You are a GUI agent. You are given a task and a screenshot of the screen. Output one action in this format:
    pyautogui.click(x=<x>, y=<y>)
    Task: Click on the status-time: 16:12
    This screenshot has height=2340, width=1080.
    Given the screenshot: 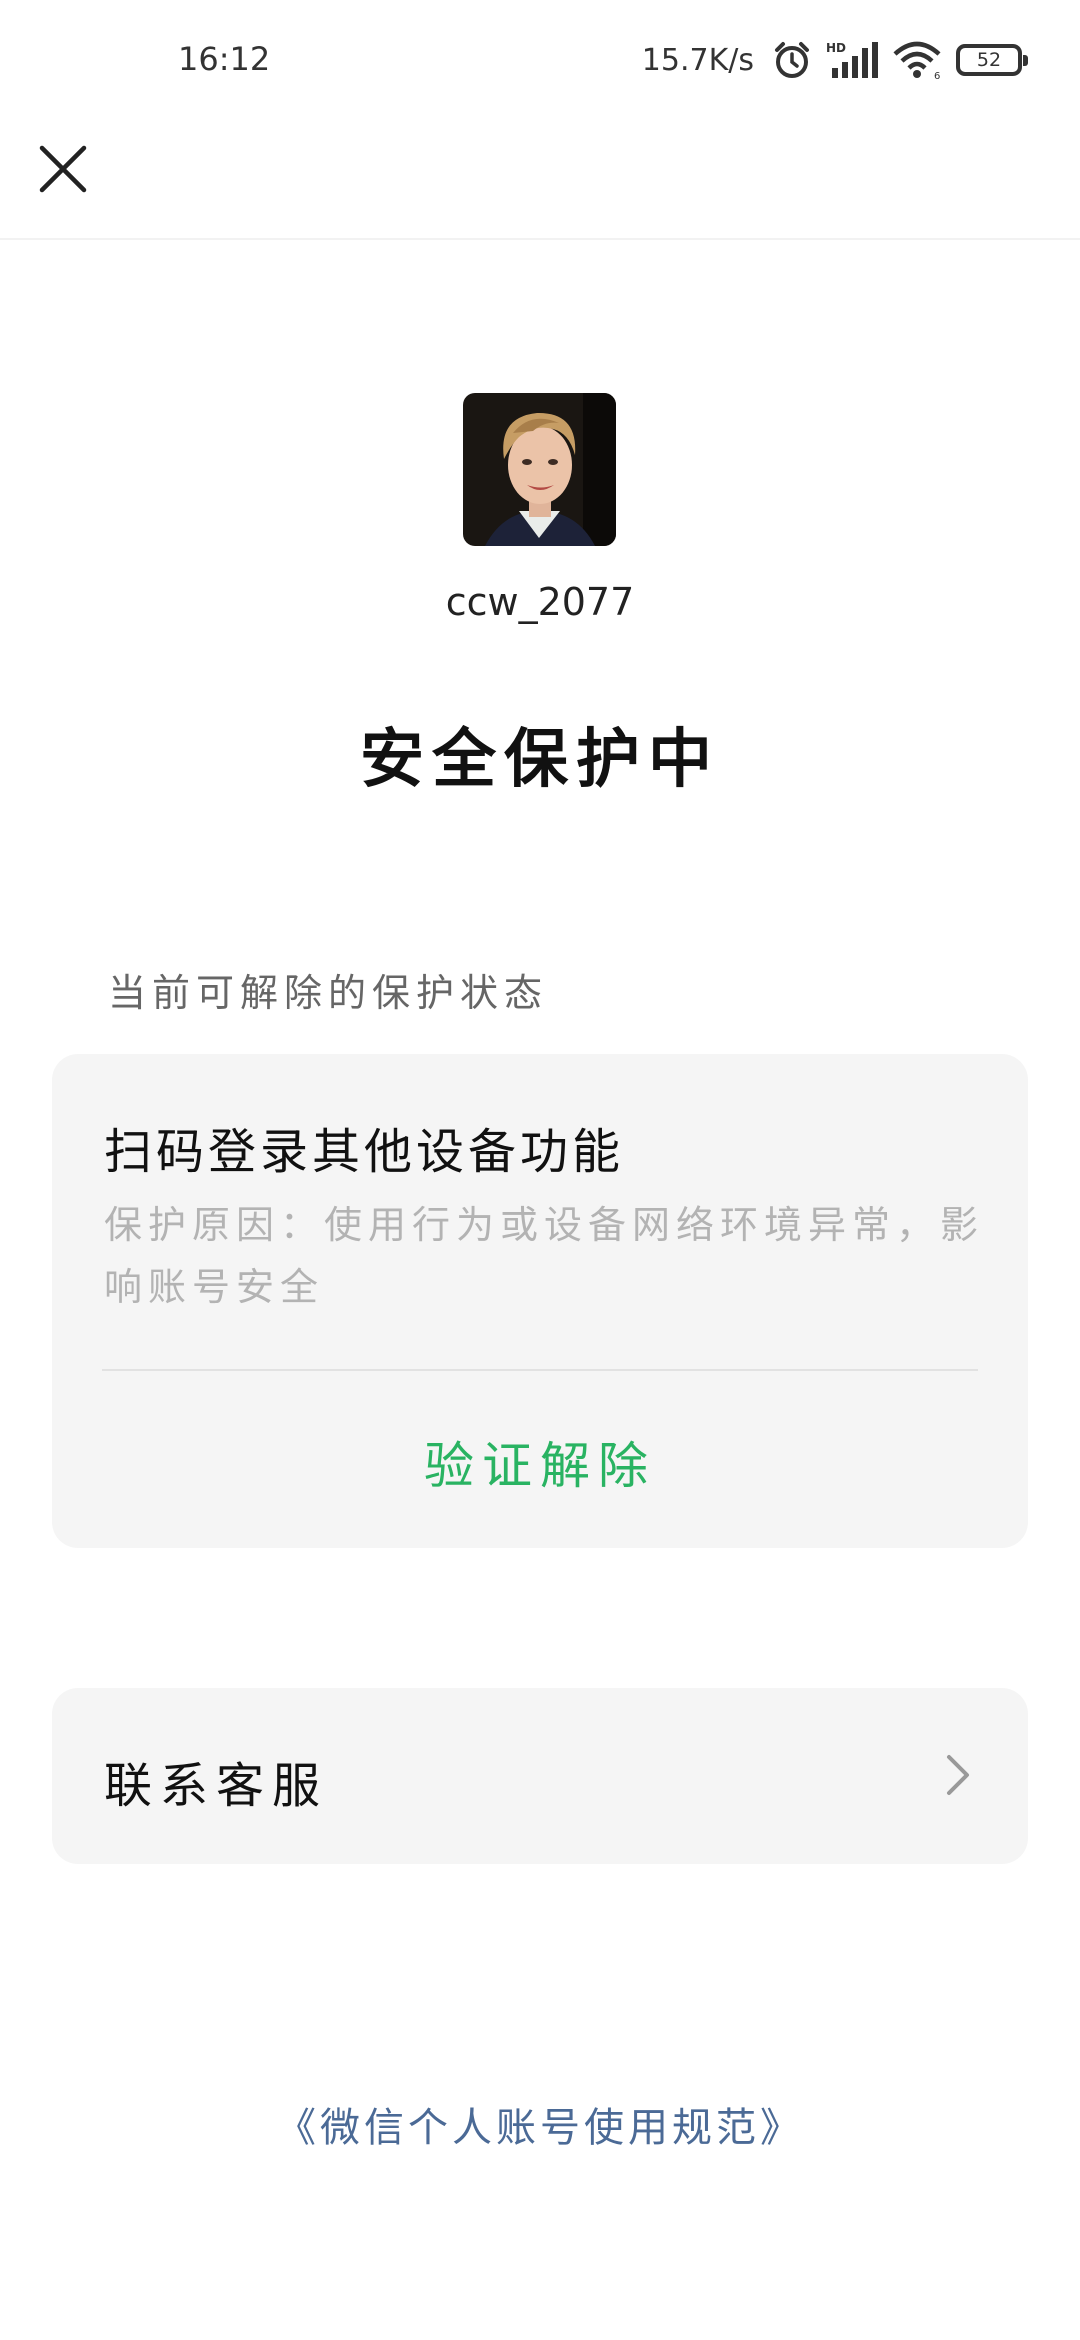 What is the action you would take?
    pyautogui.click(x=224, y=59)
    